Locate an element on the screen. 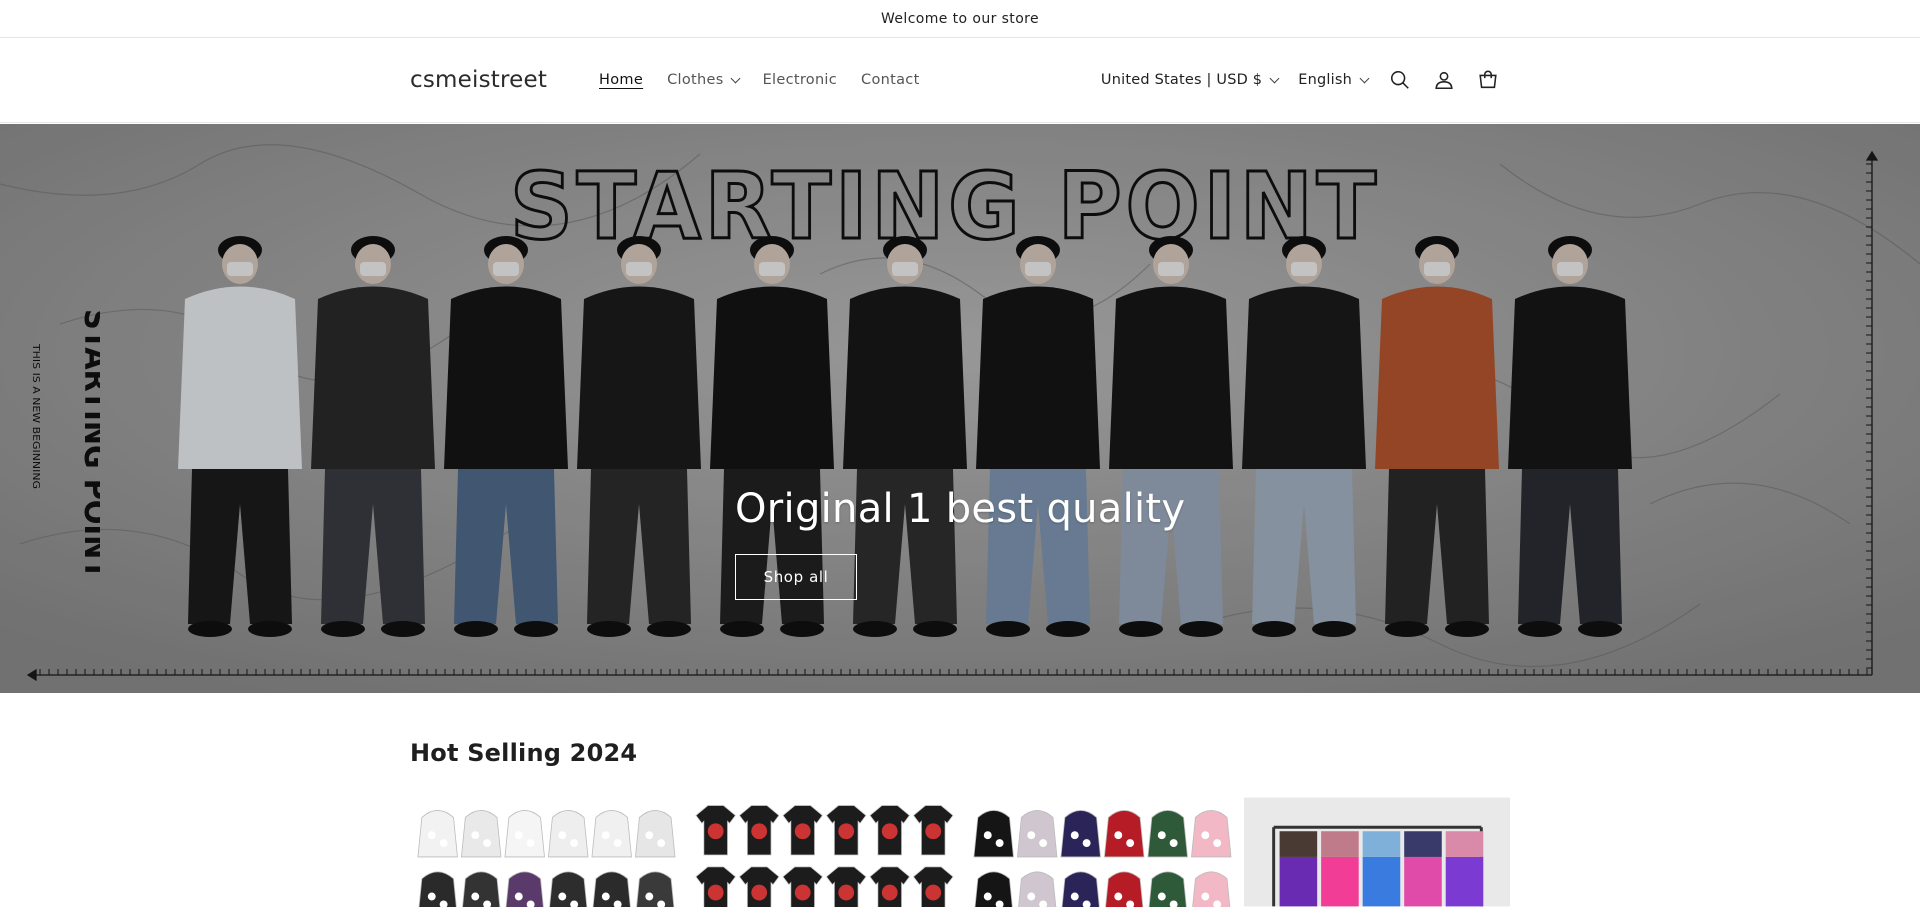  nav-contact-label: Contact is located at coordinates (890, 80).